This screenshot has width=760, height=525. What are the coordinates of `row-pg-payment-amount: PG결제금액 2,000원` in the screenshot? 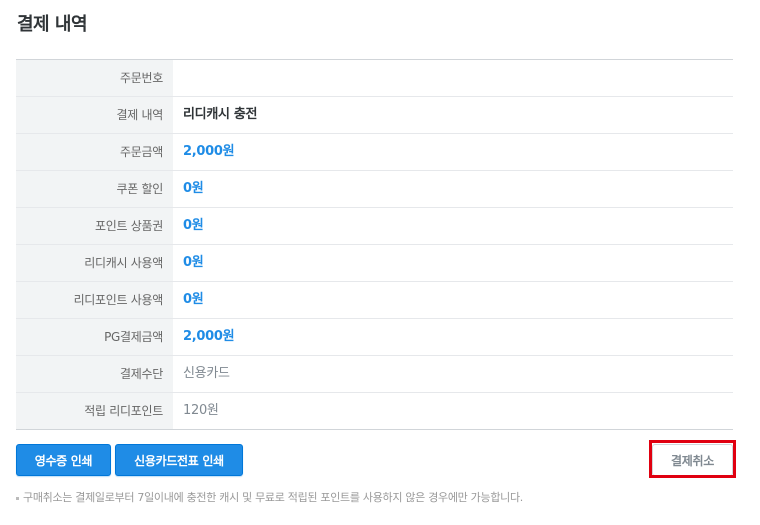 It's located at (374, 337).